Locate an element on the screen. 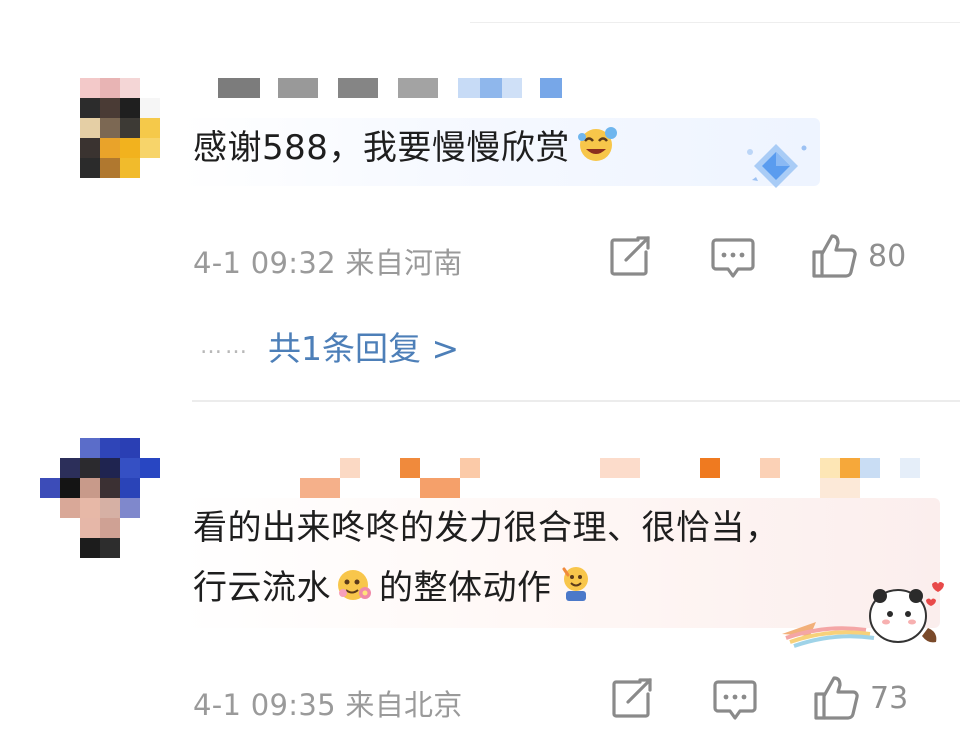 This screenshot has width=960, height=745. comment-divider is located at coordinates (576, 401).